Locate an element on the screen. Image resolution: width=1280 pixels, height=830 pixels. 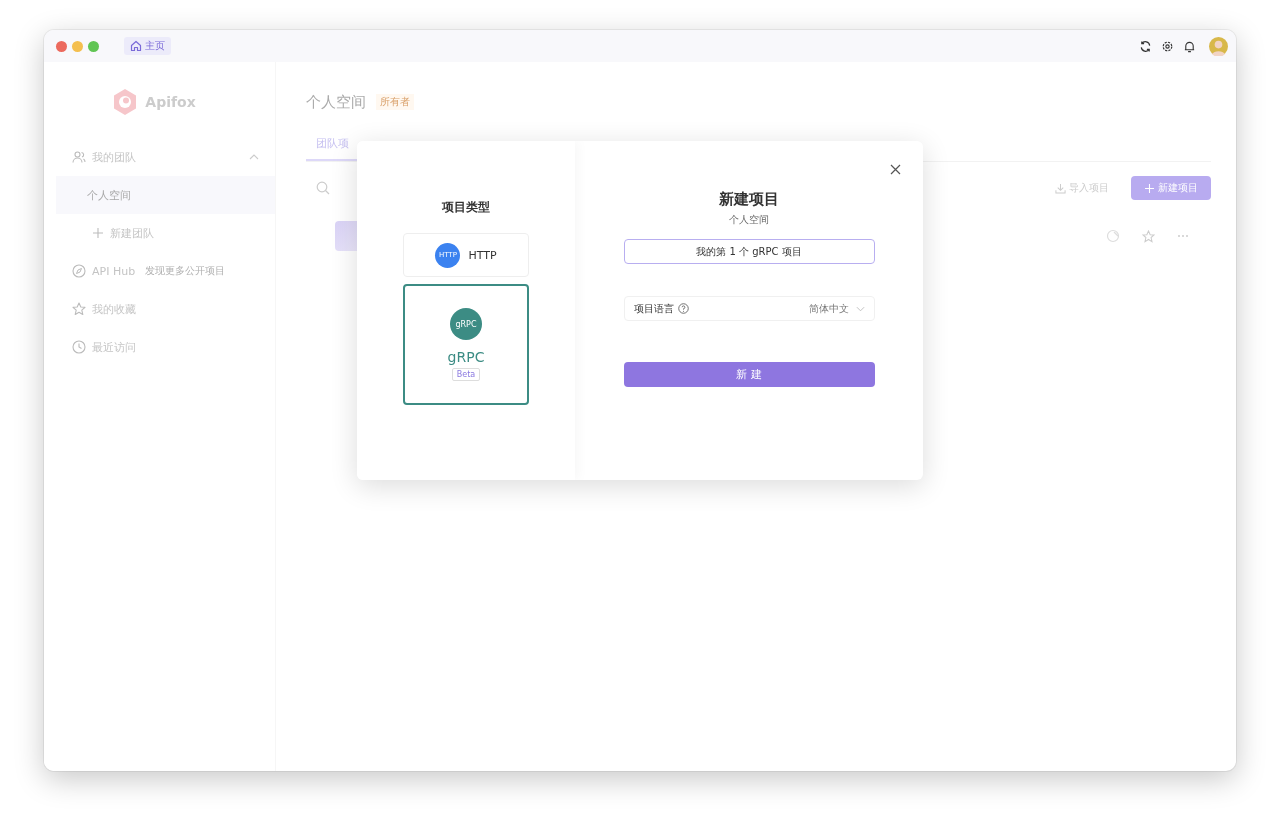
avatar is located at coordinates (1218, 46).